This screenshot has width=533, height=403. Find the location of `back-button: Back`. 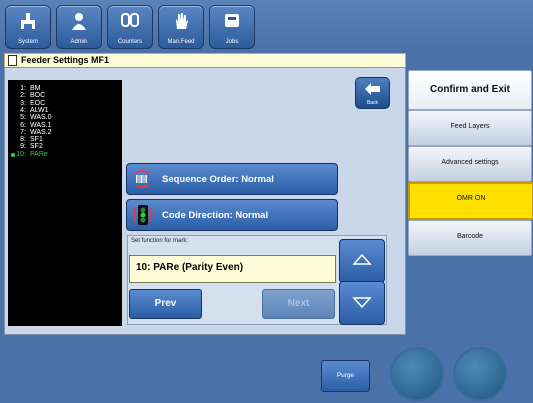

back-button: Back is located at coordinates (372, 93).